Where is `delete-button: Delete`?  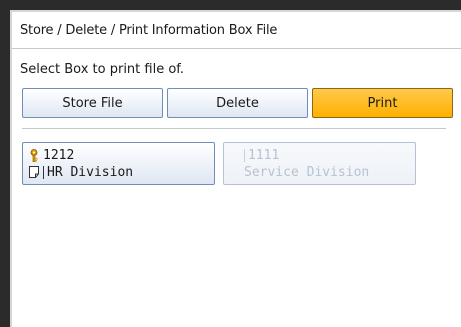
delete-button: Delete is located at coordinates (237, 103).